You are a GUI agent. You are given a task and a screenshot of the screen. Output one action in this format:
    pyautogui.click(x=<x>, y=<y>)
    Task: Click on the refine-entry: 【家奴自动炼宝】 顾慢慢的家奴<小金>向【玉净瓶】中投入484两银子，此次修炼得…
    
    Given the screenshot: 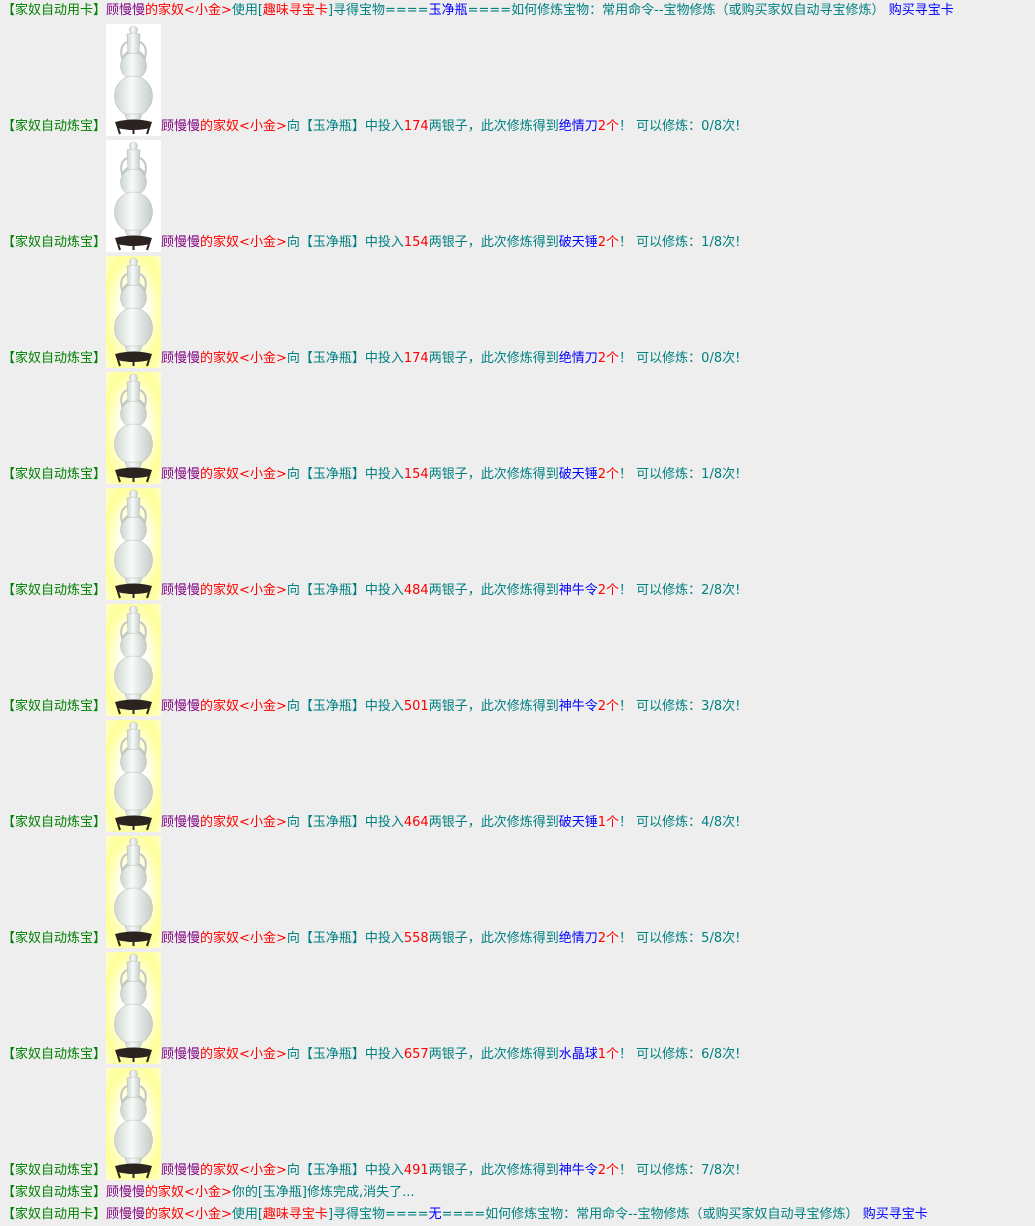 What is the action you would take?
    pyautogui.click(x=518, y=544)
    